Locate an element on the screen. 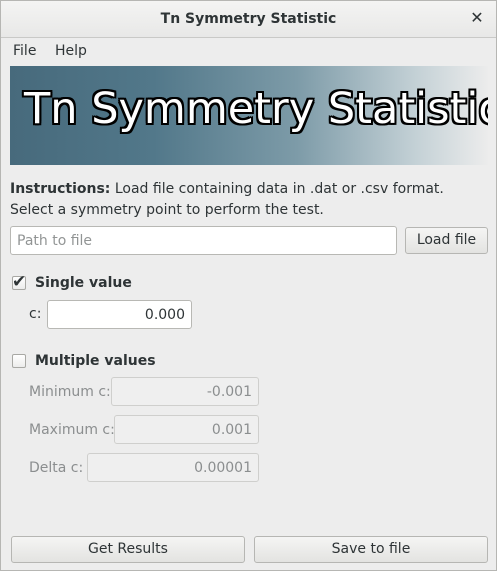  banner-title: Tn Symmetry Statistic is located at coordinates (256, 109).